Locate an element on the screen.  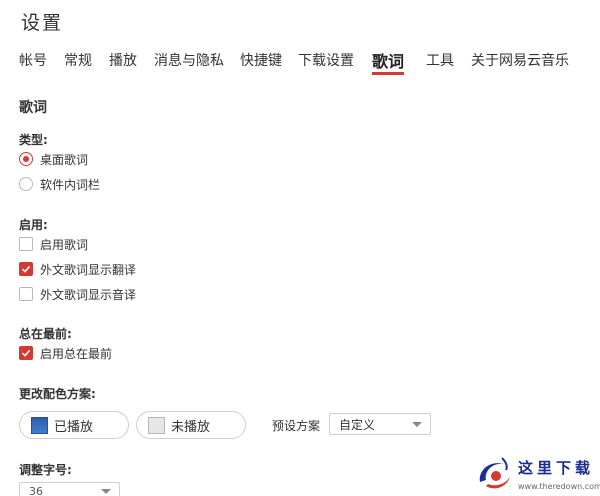
font-size-select-value: 36 is located at coordinates (36, 490).